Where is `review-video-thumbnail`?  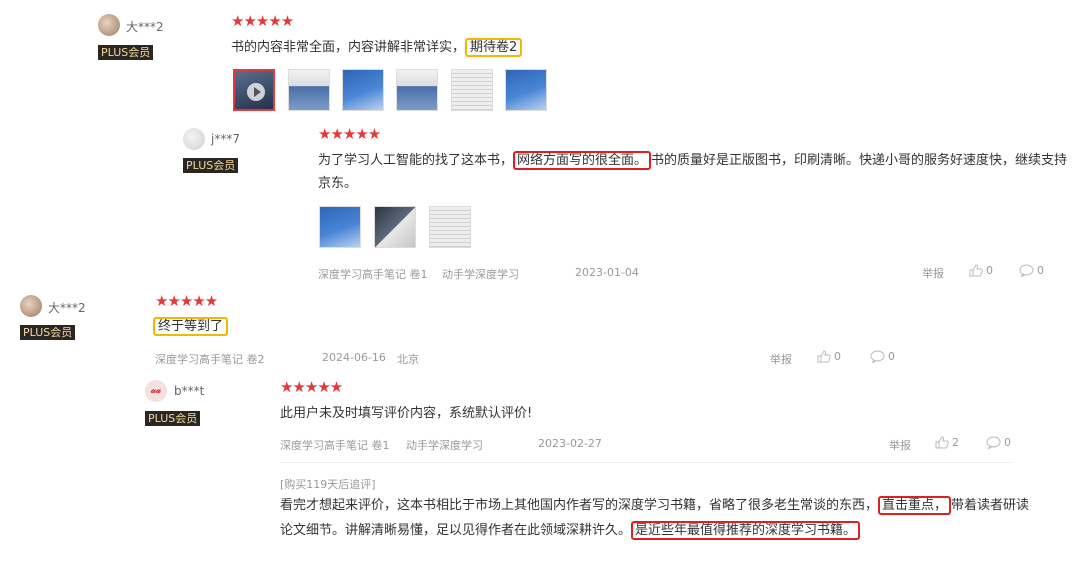 review-video-thumbnail is located at coordinates (254, 90).